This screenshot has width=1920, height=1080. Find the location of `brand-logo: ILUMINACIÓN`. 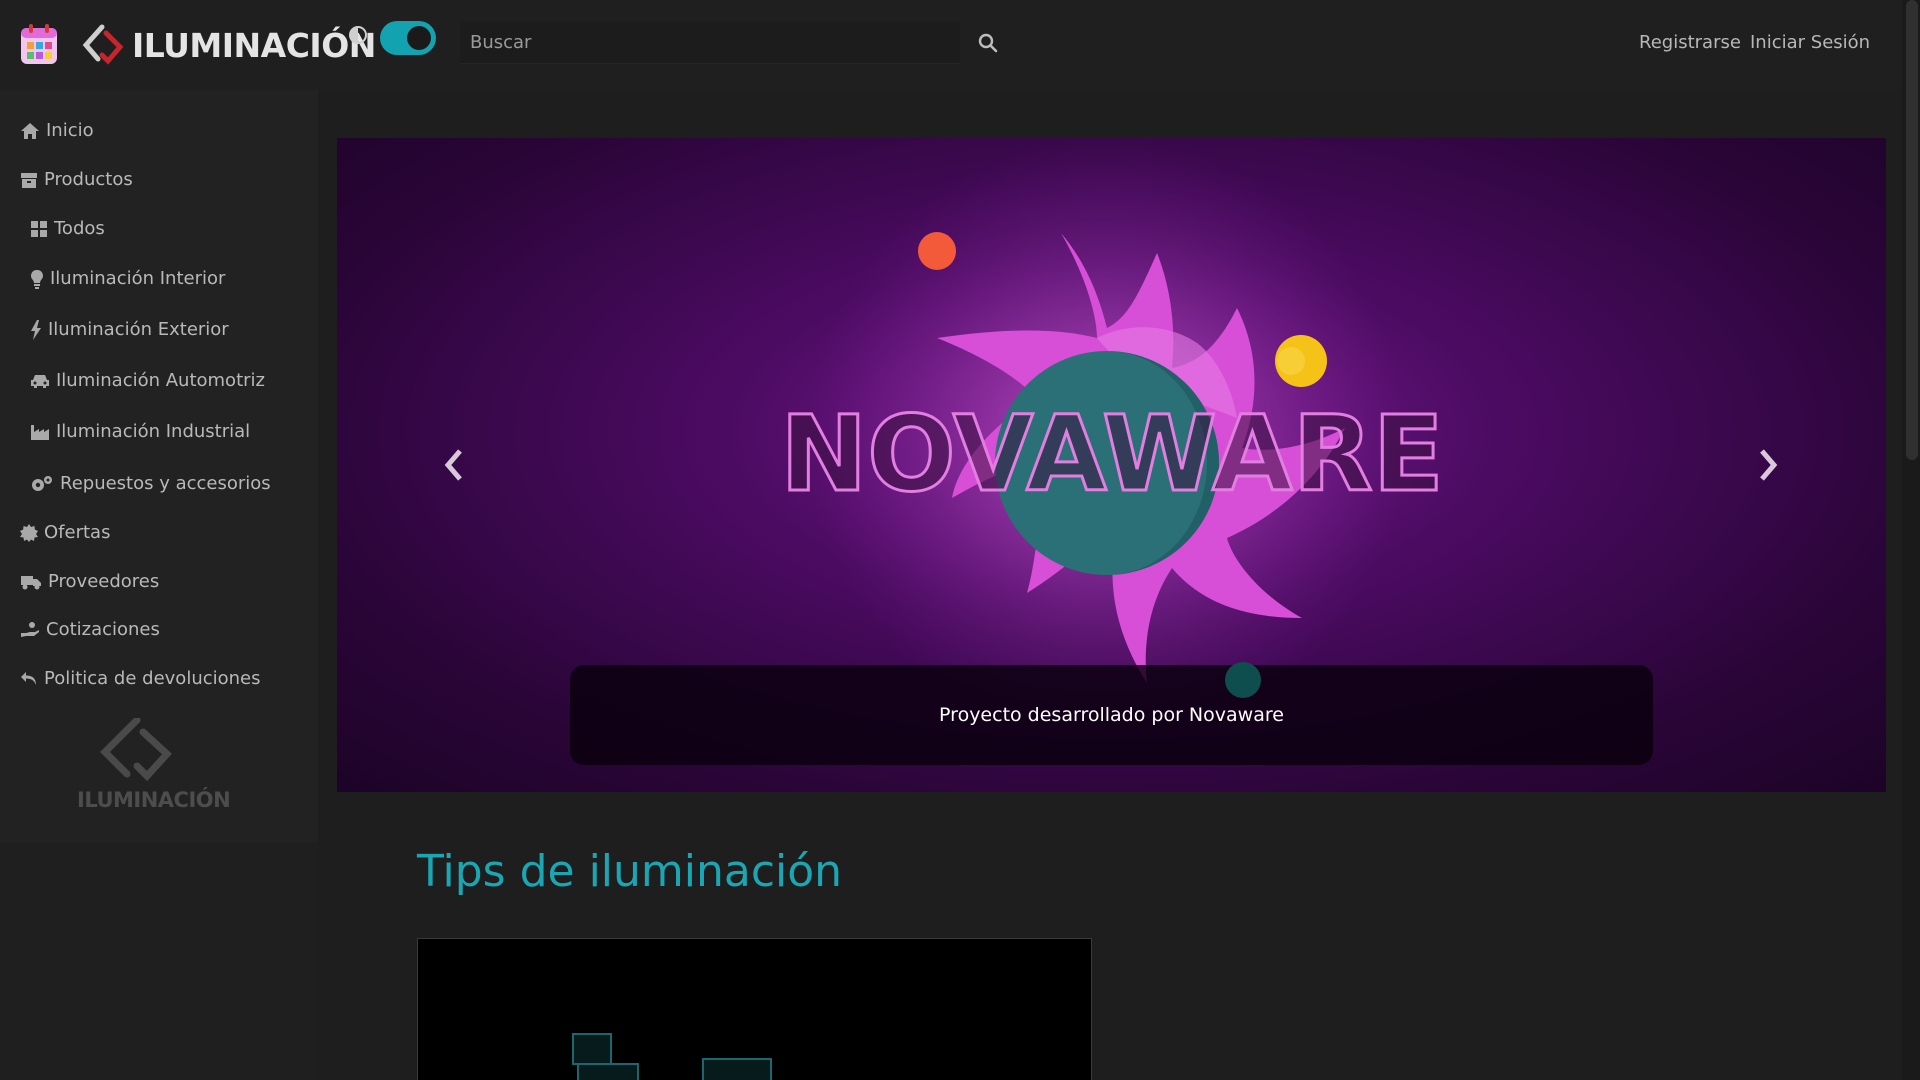

brand-logo: ILUMINACIÓN is located at coordinates (228, 45).